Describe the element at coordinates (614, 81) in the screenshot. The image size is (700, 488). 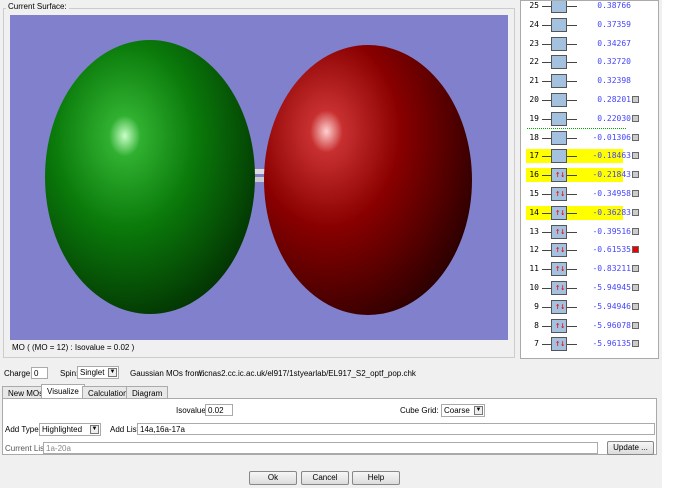
I see `mo-energy: 0.32398` at that location.